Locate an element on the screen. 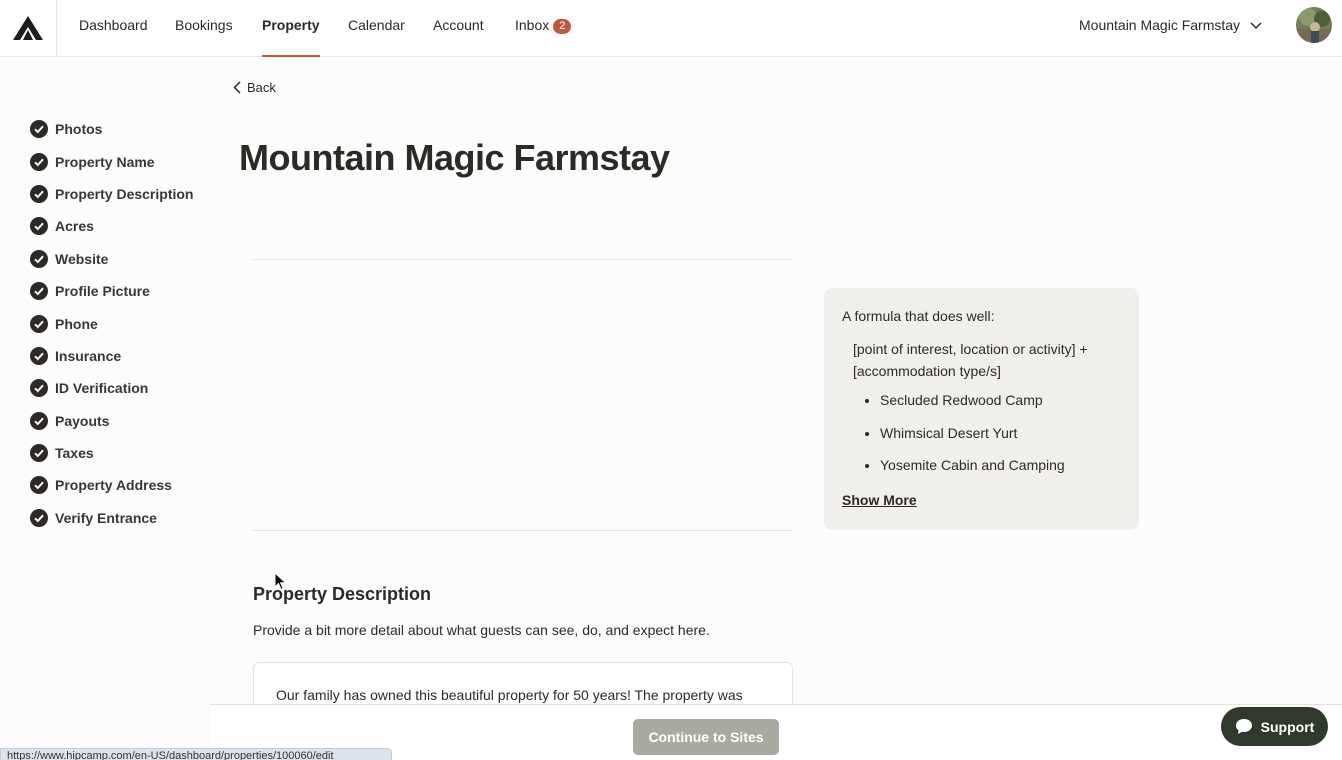  sidebar-item-verify-entrance: Verify Entrance is located at coordinates (120, 518).